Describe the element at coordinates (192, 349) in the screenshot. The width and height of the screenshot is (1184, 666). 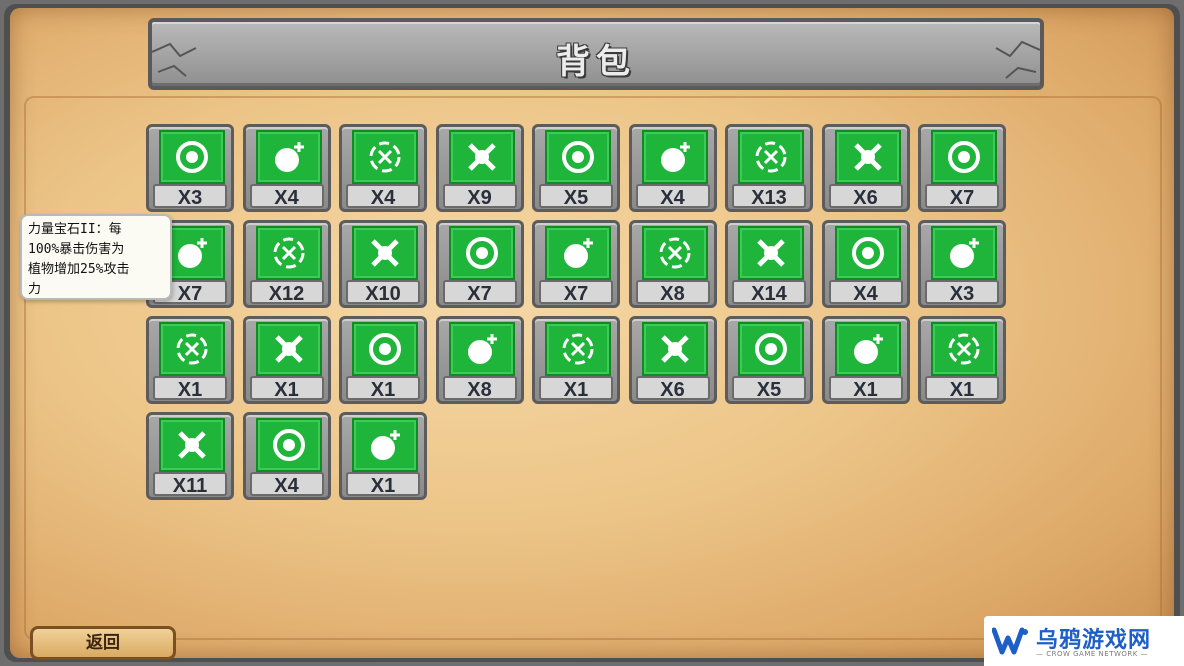
I see `chomper-ring-gem-icon` at that location.